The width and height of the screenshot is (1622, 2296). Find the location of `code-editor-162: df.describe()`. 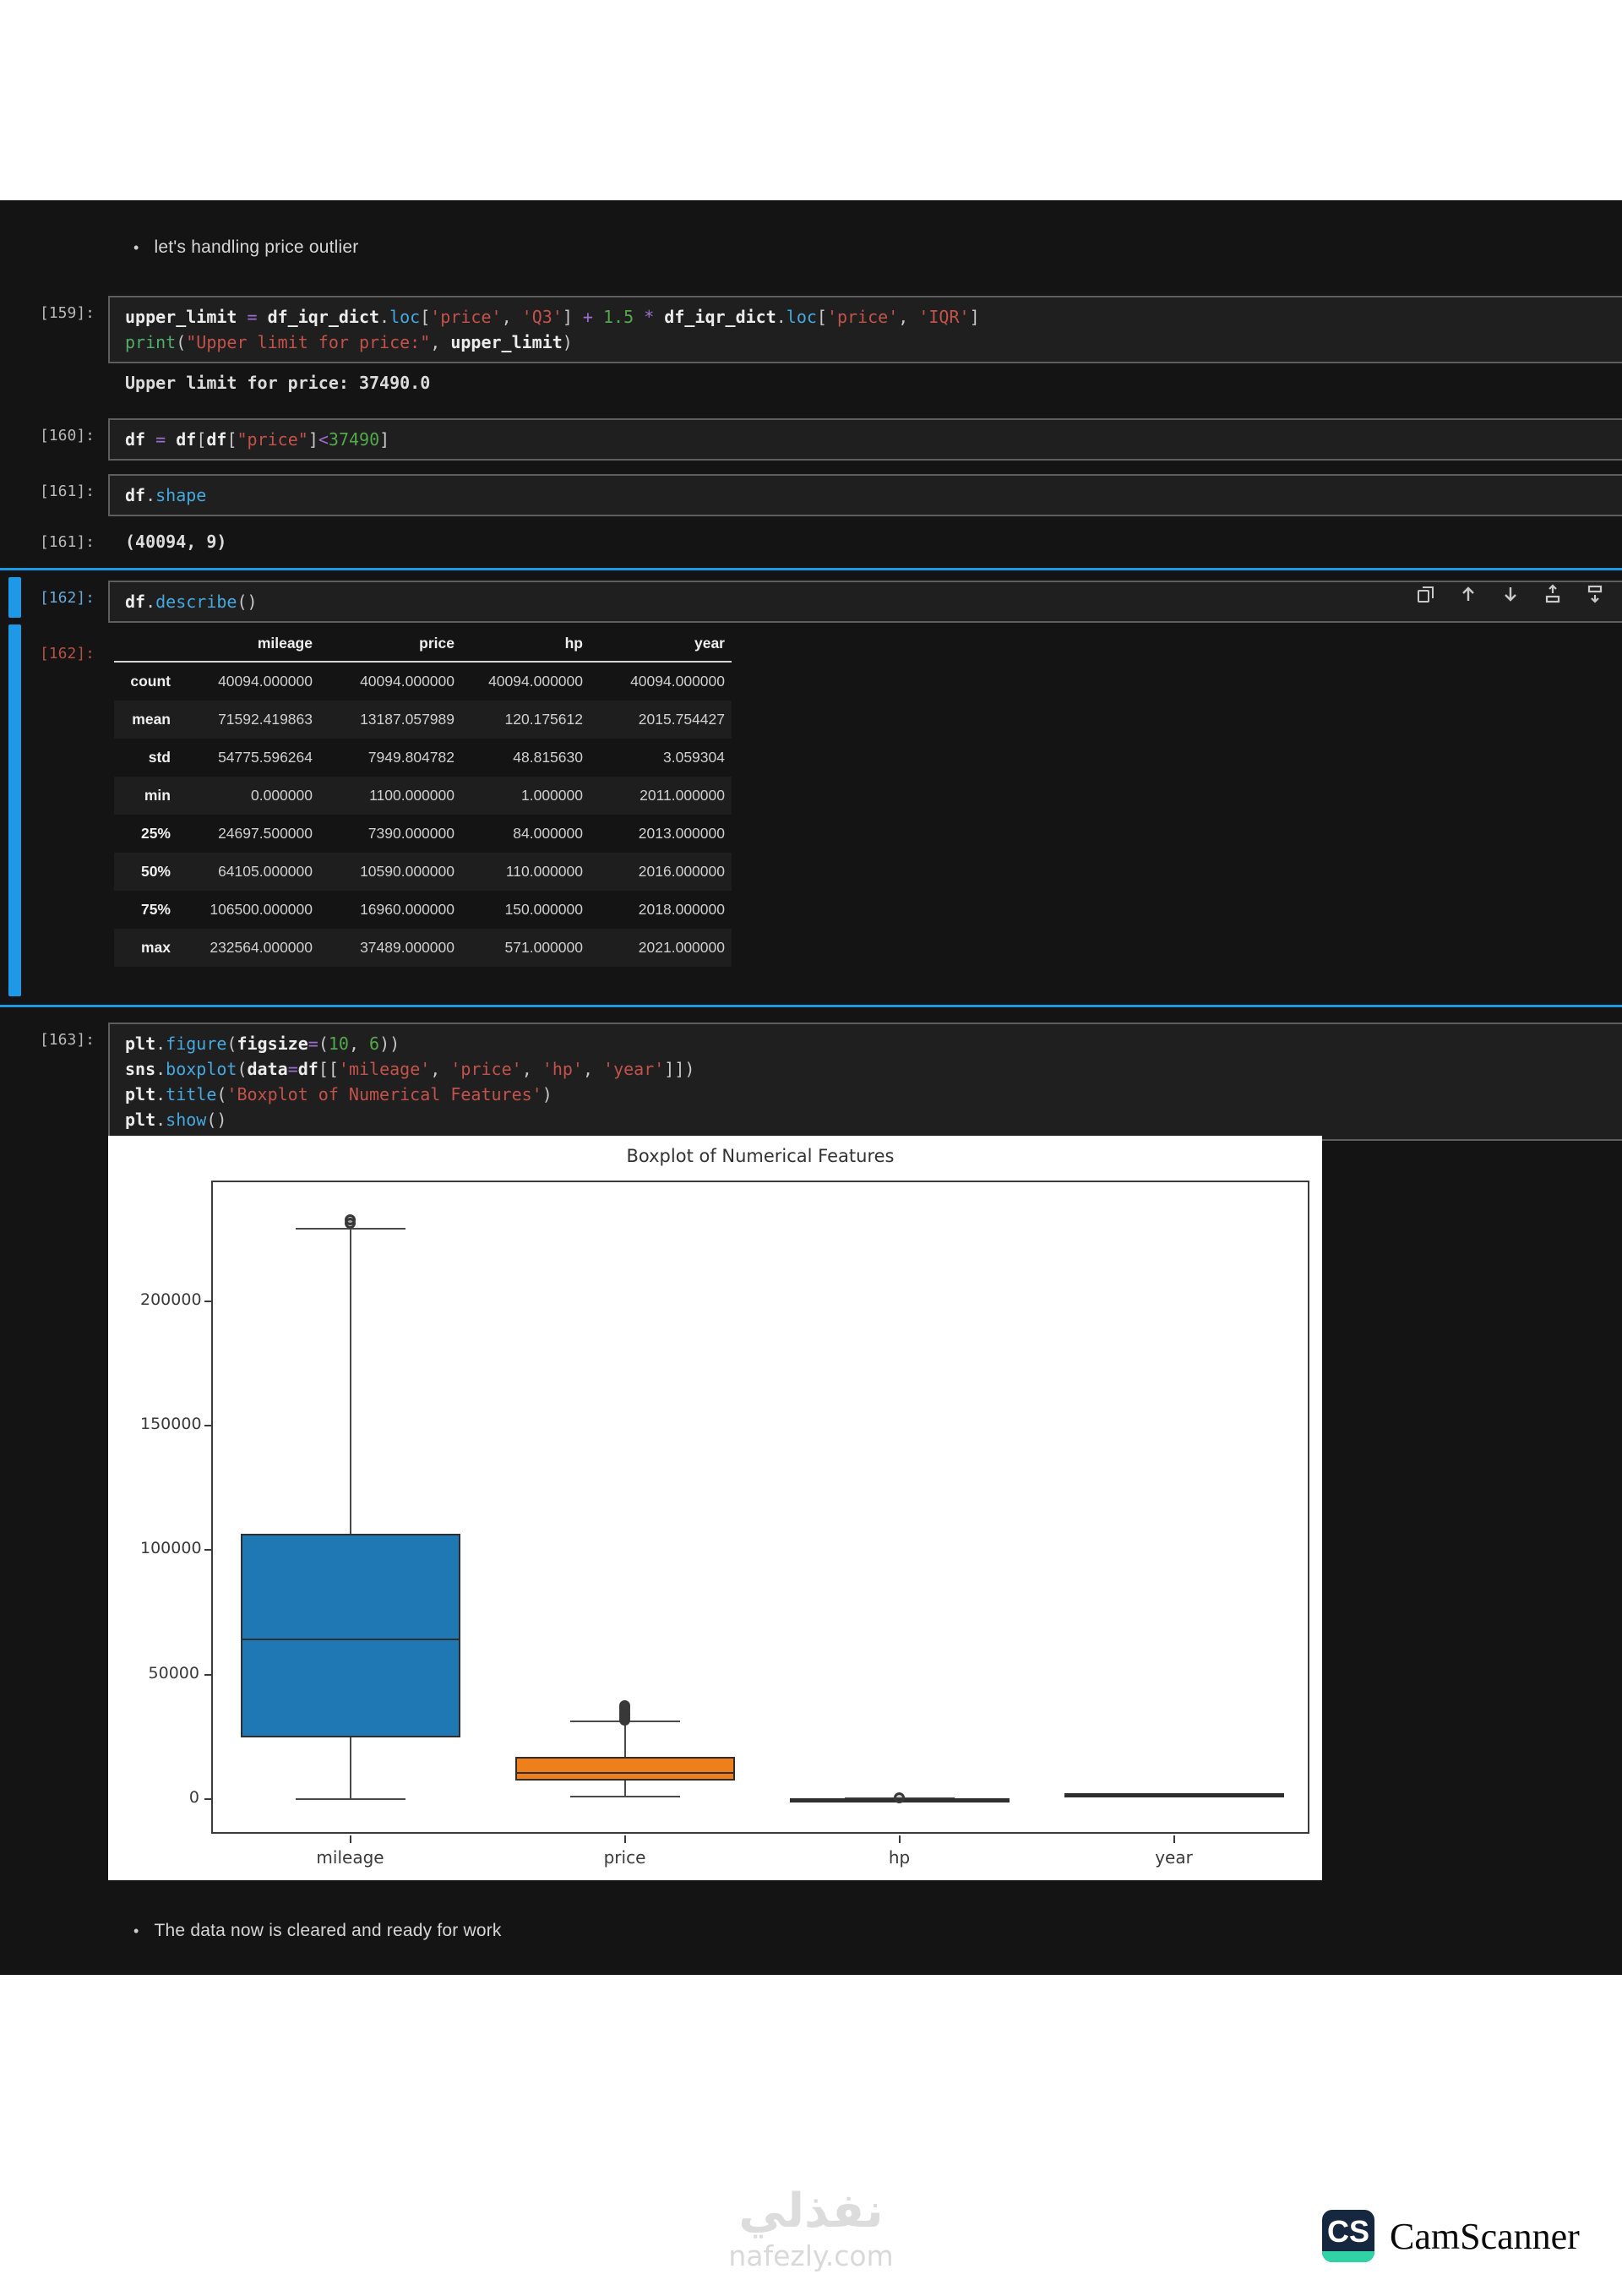

code-editor-162: df.describe() is located at coordinates (865, 602).